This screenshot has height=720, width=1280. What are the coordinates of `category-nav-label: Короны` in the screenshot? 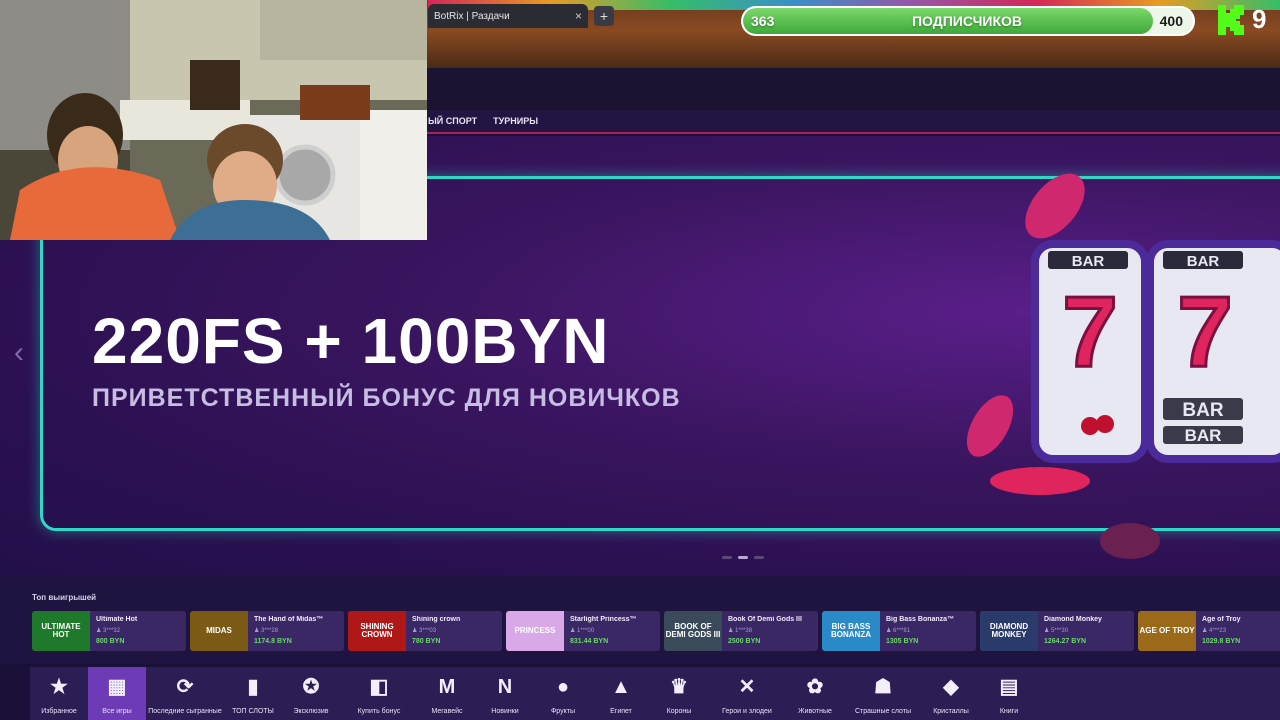 It's located at (679, 711).